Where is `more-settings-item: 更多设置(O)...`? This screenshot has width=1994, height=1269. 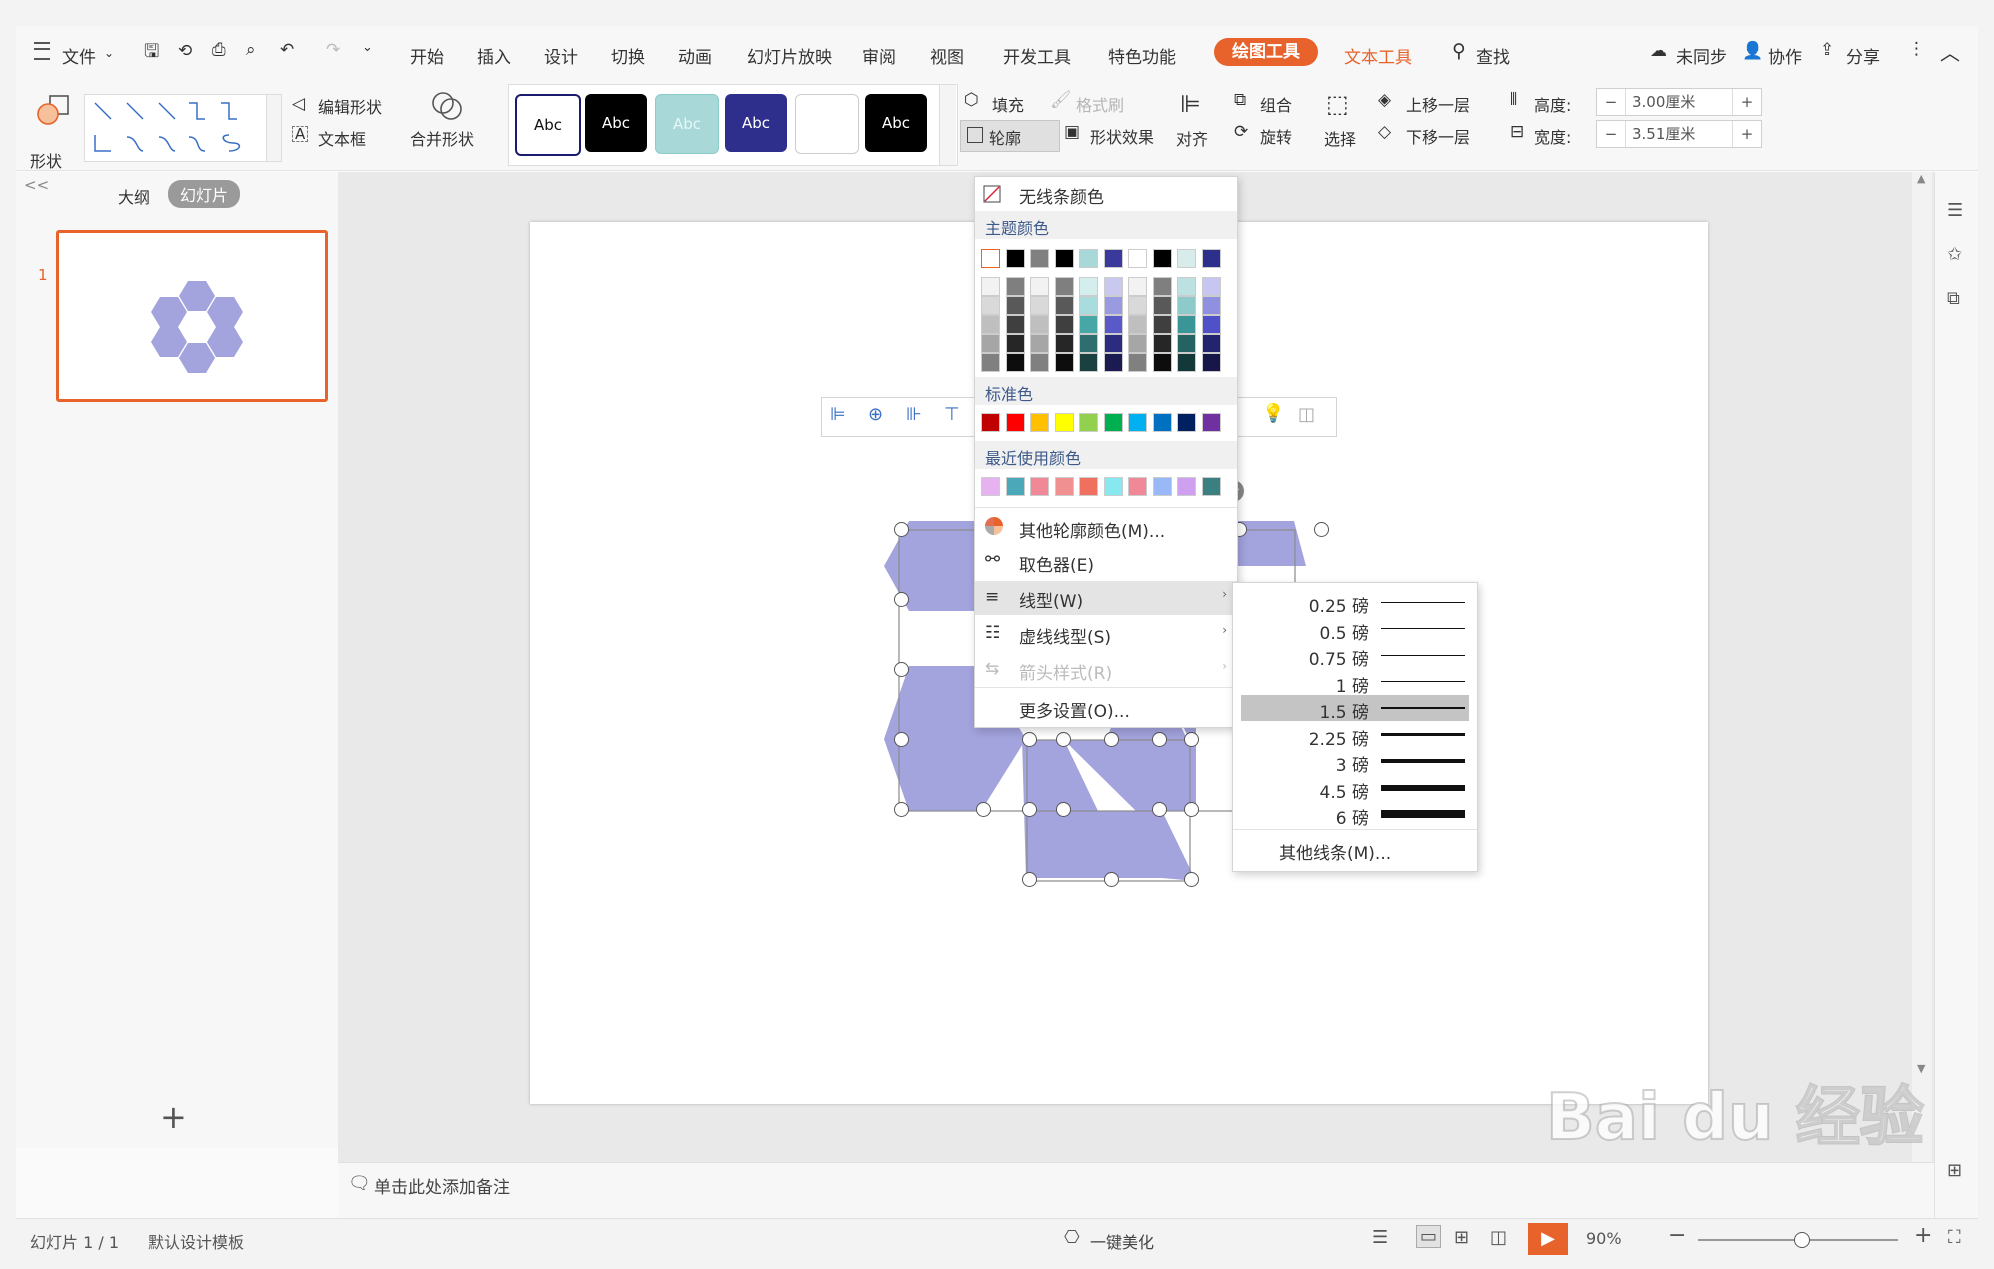
more-settings-item: 更多设置(O)... is located at coordinates (1106, 708).